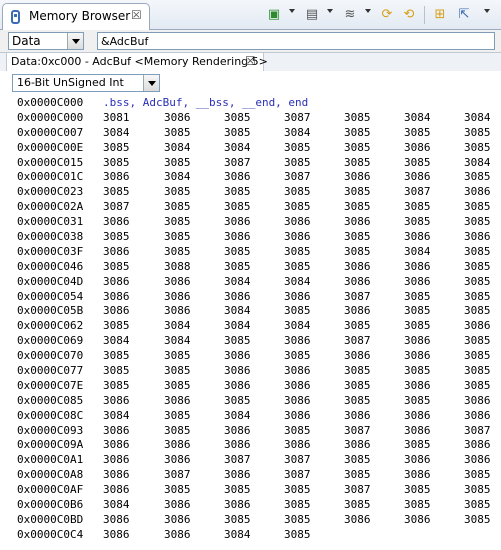 The width and height of the screenshot is (501, 550). Describe the element at coordinates (464, 15) in the screenshot. I see `export-icon: ⇱` at that location.